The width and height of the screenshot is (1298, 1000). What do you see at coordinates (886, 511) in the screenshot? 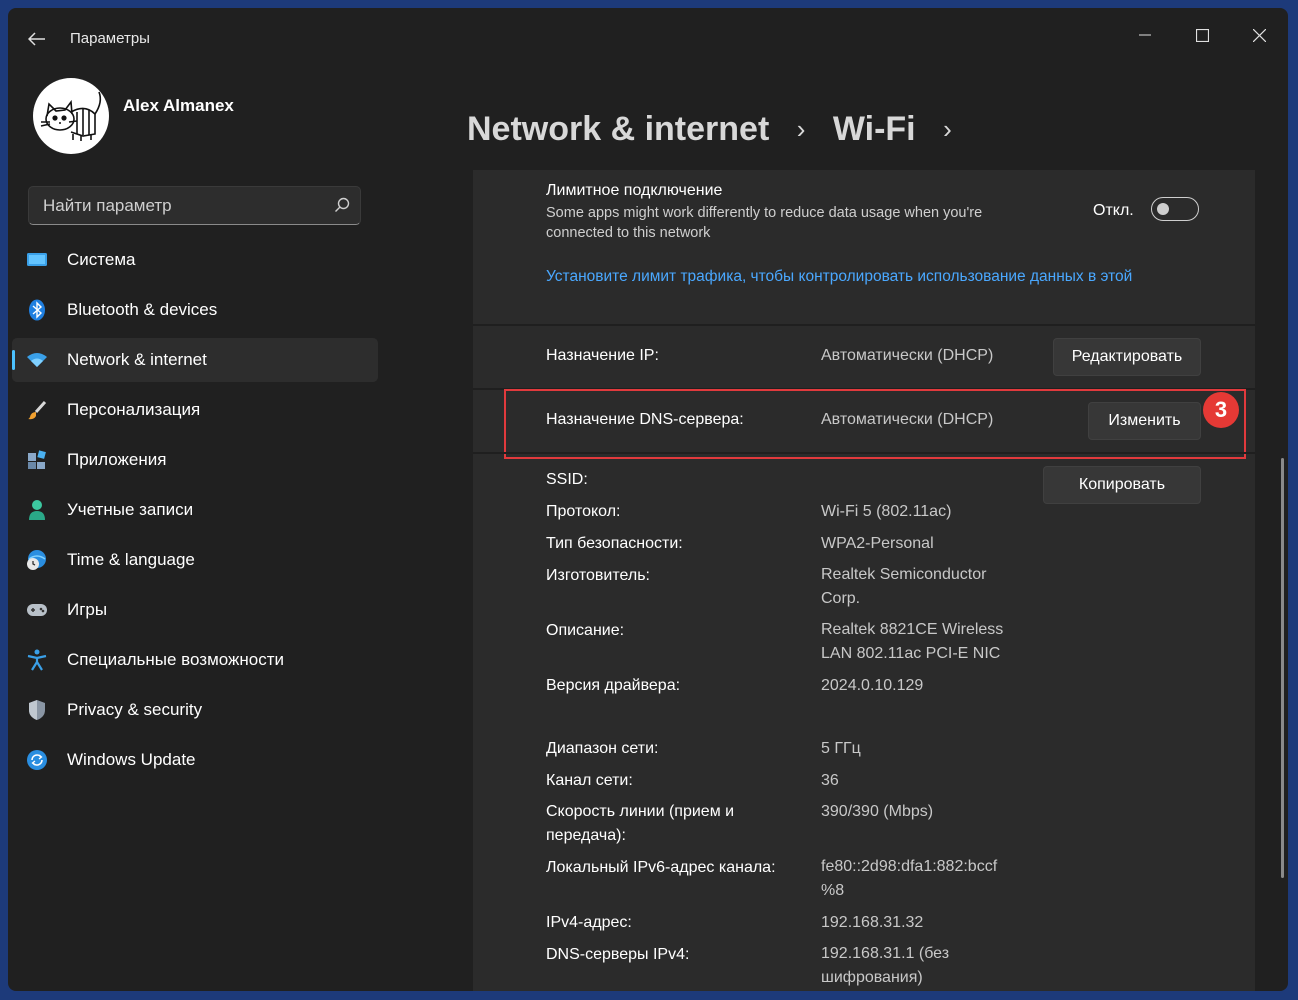
I see `protocol-value: Wi-Fi 5 (802.11ac)` at bounding box center [886, 511].